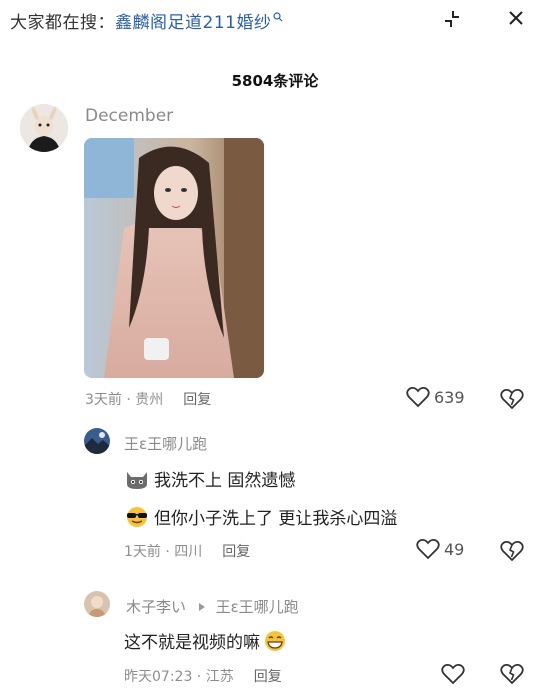  Describe the element at coordinates (129, 116) in the screenshot. I see `comment-username: December` at that location.